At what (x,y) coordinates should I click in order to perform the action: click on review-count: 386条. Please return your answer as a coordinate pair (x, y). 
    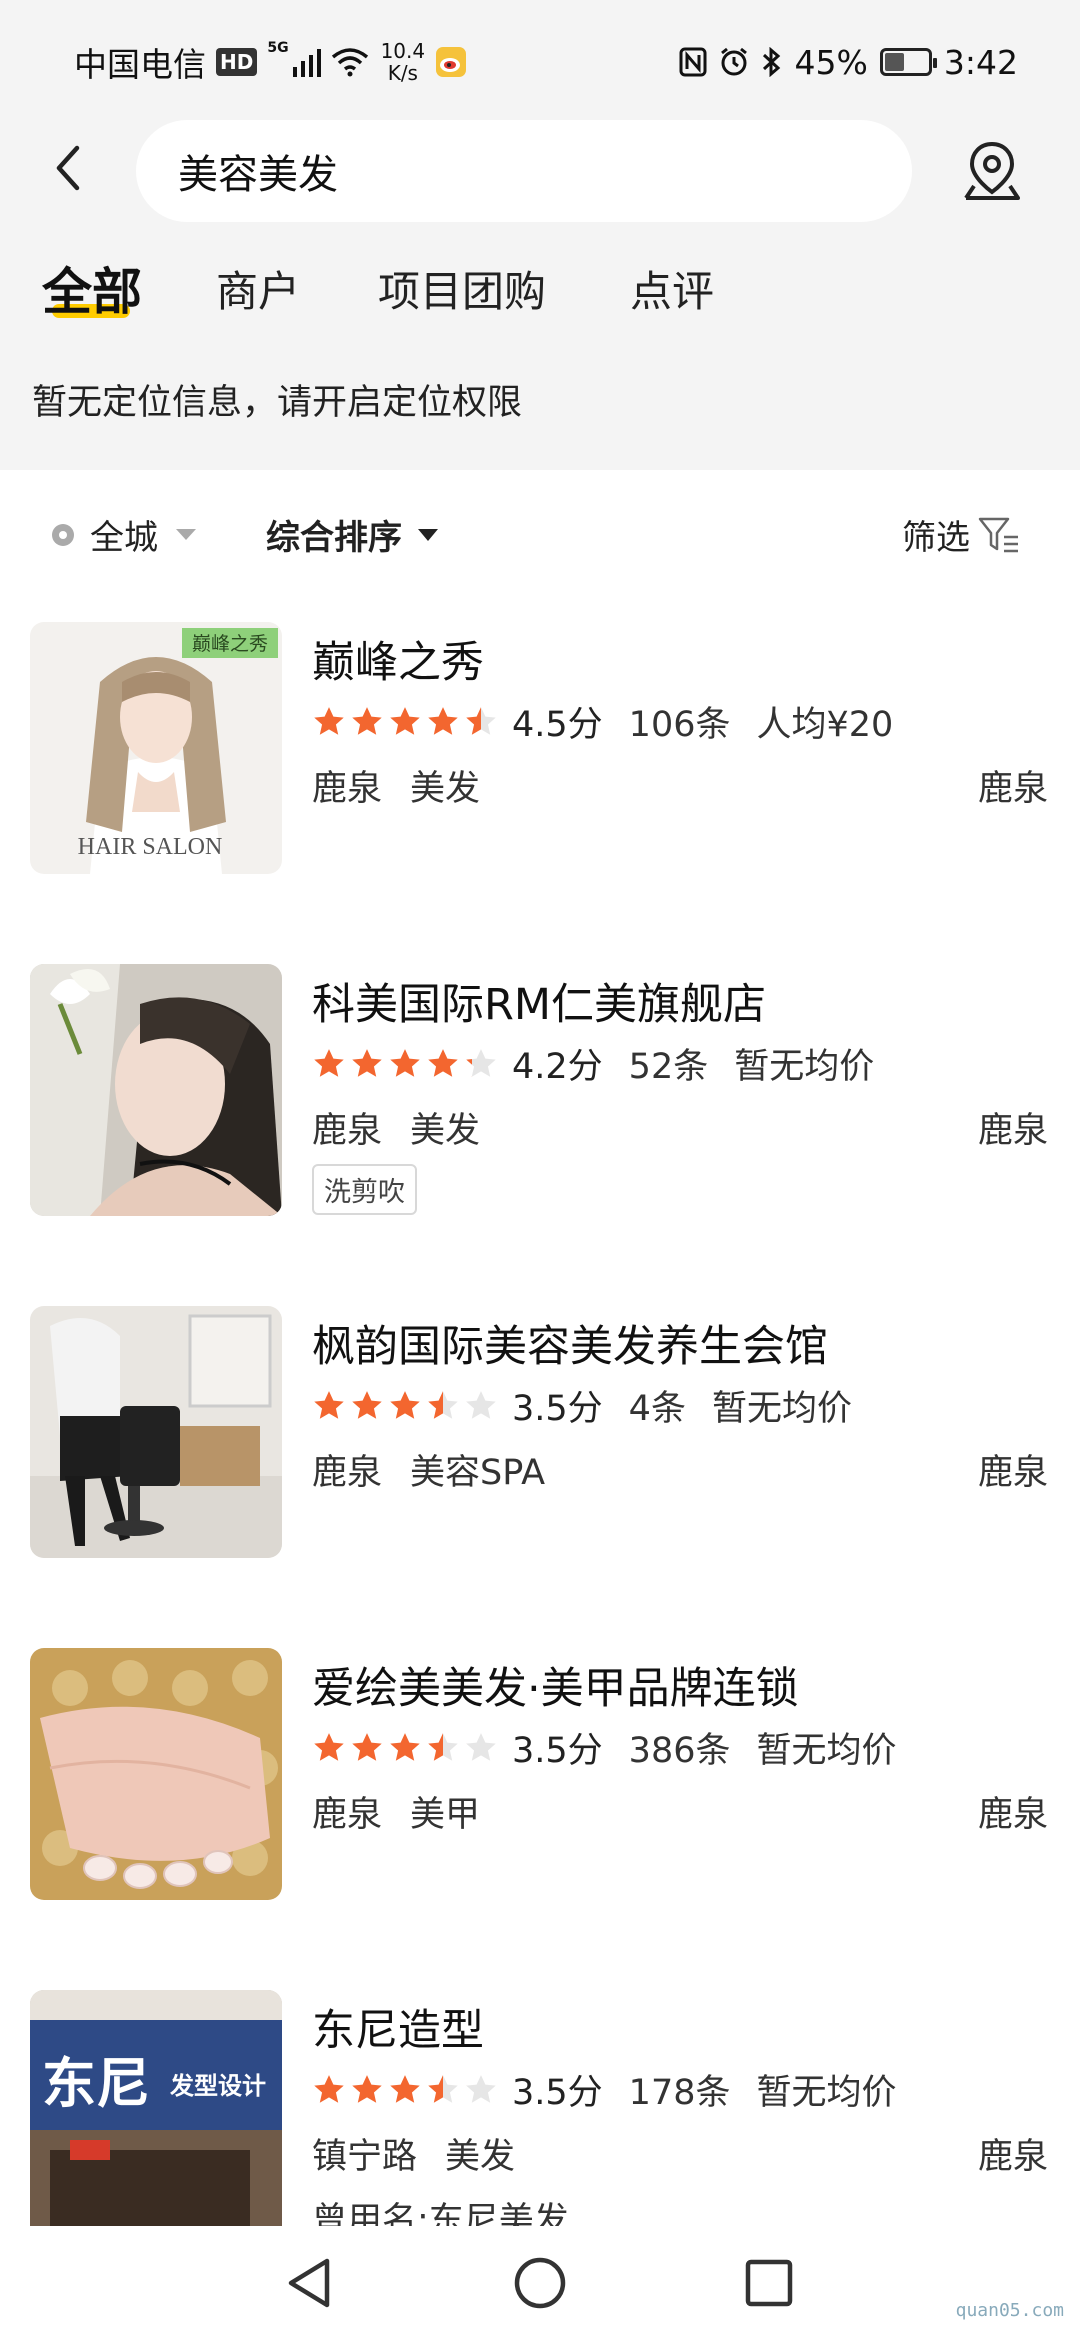
    Looking at the image, I should click on (679, 1751).